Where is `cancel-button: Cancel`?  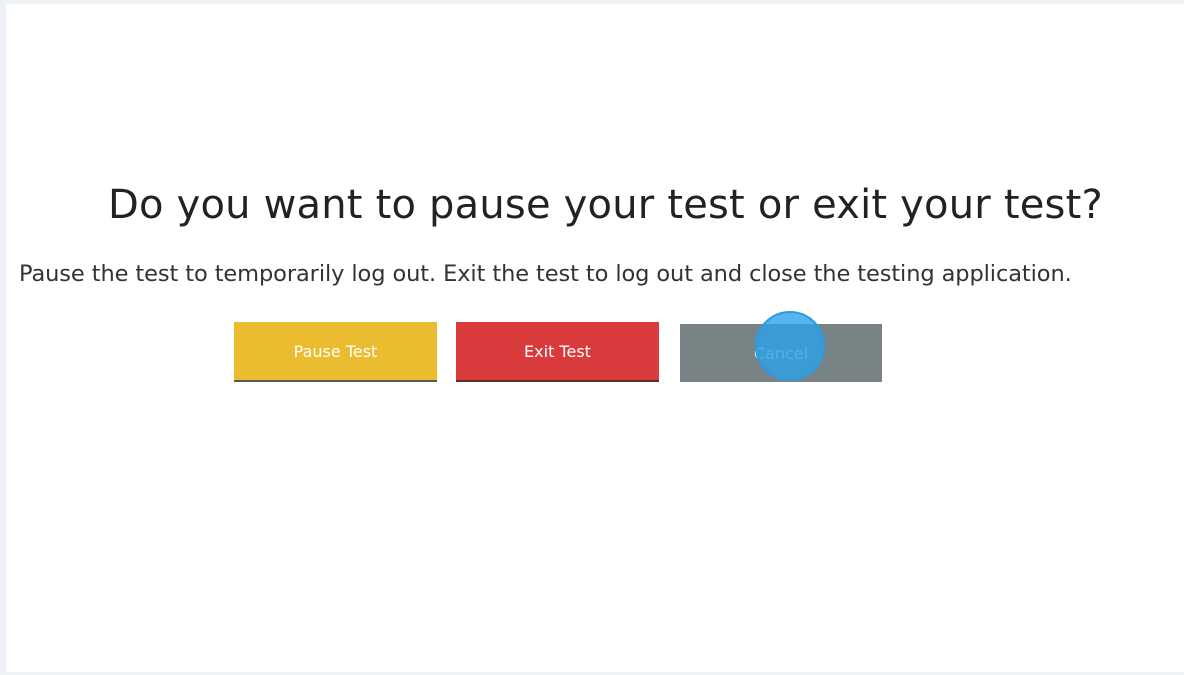
cancel-button: Cancel is located at coordinates (781, 353).